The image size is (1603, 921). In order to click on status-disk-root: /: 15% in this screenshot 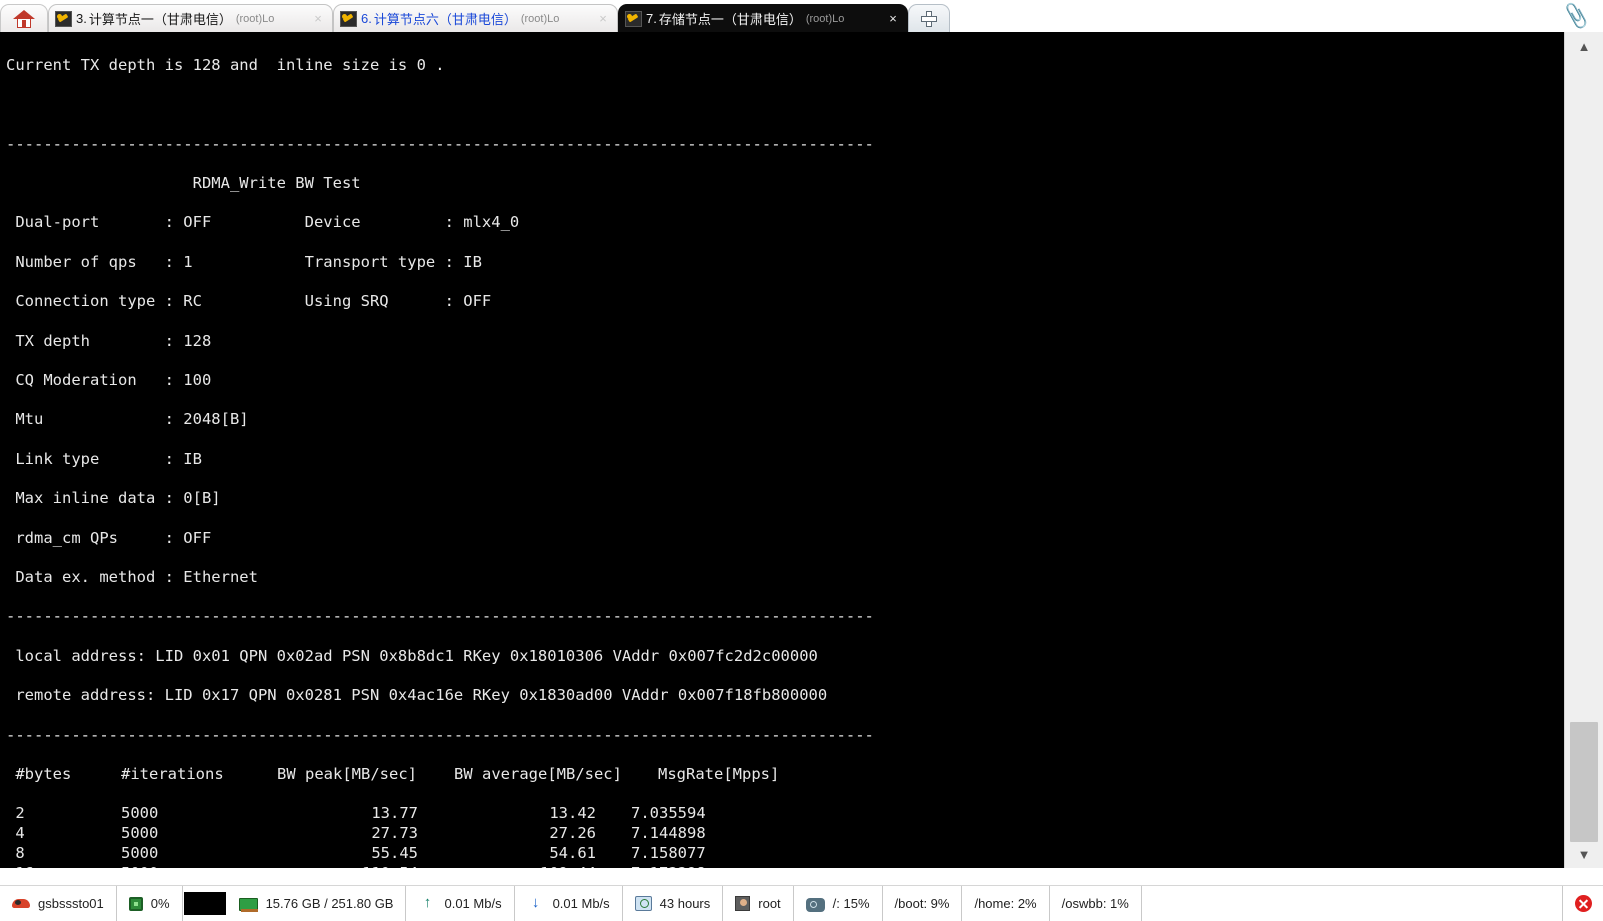, I will do `click(838, 903)`.